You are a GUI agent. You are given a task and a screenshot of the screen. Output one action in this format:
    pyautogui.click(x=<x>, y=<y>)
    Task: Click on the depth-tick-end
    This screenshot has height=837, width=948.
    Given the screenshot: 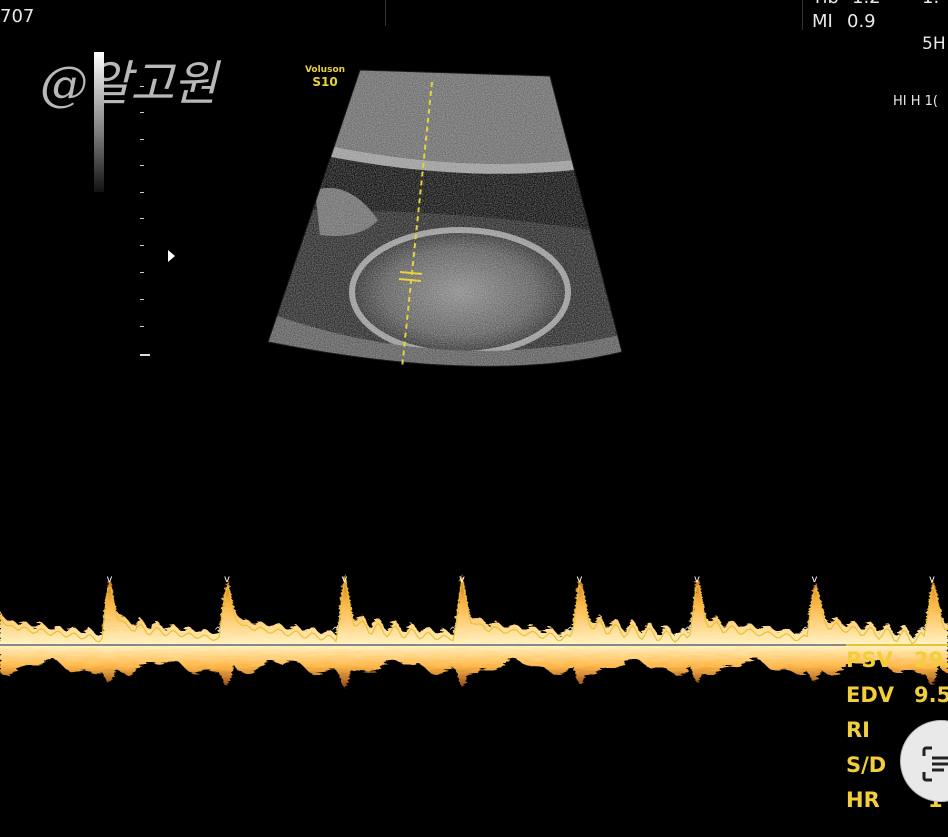 What is the action you would take?
    pyautogui.click(x=145, y=355)
    